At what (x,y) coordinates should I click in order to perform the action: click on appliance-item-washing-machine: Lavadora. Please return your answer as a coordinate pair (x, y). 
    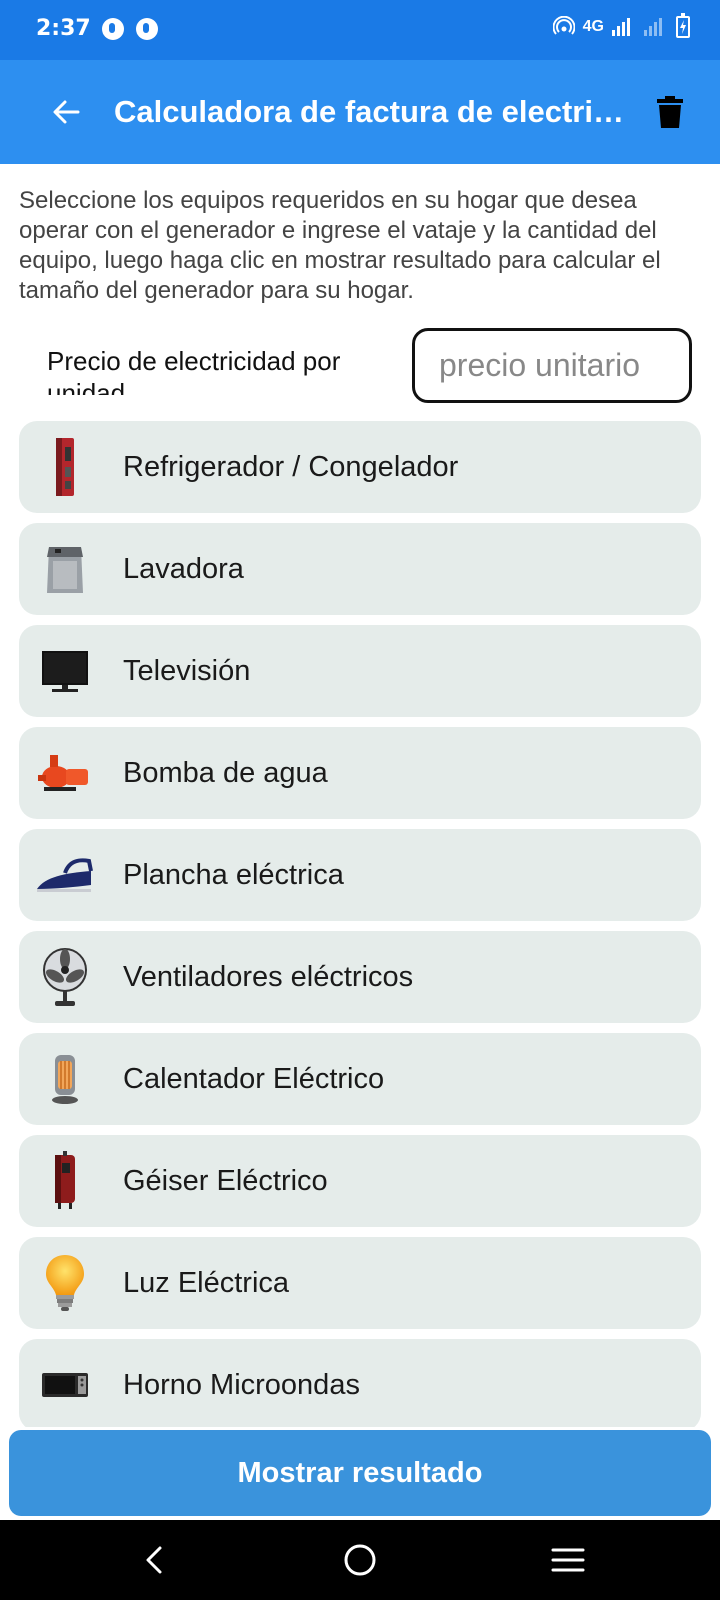
    Looking at the image, I should click on (360, 569).